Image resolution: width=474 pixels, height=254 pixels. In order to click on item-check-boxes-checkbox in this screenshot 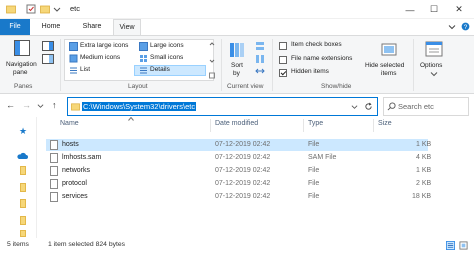, I will do `click(283, 46)`.